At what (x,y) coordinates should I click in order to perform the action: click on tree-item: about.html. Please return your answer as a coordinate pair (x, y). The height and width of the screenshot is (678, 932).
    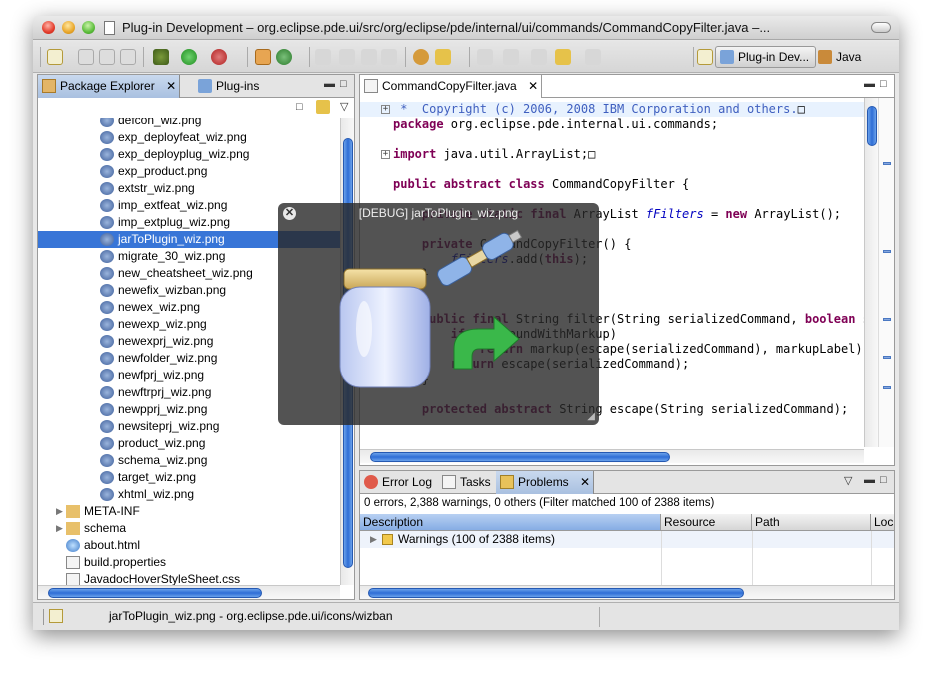
    Looking at the image, I should click on (189, 545).